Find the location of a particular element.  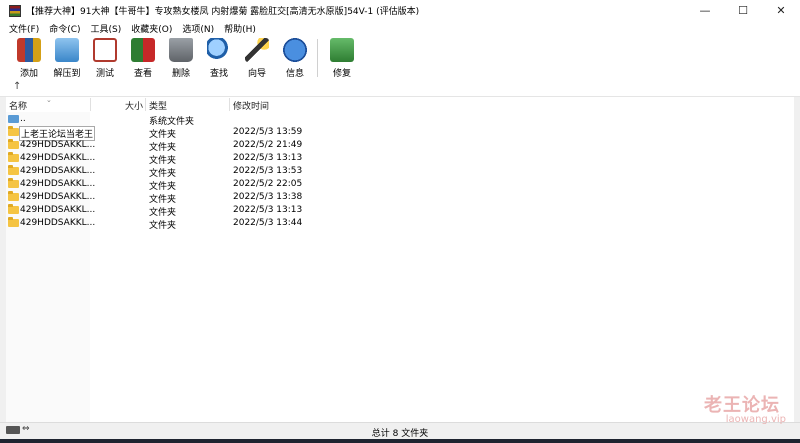

extract-folder-icon is located at coordinates (67, 50).